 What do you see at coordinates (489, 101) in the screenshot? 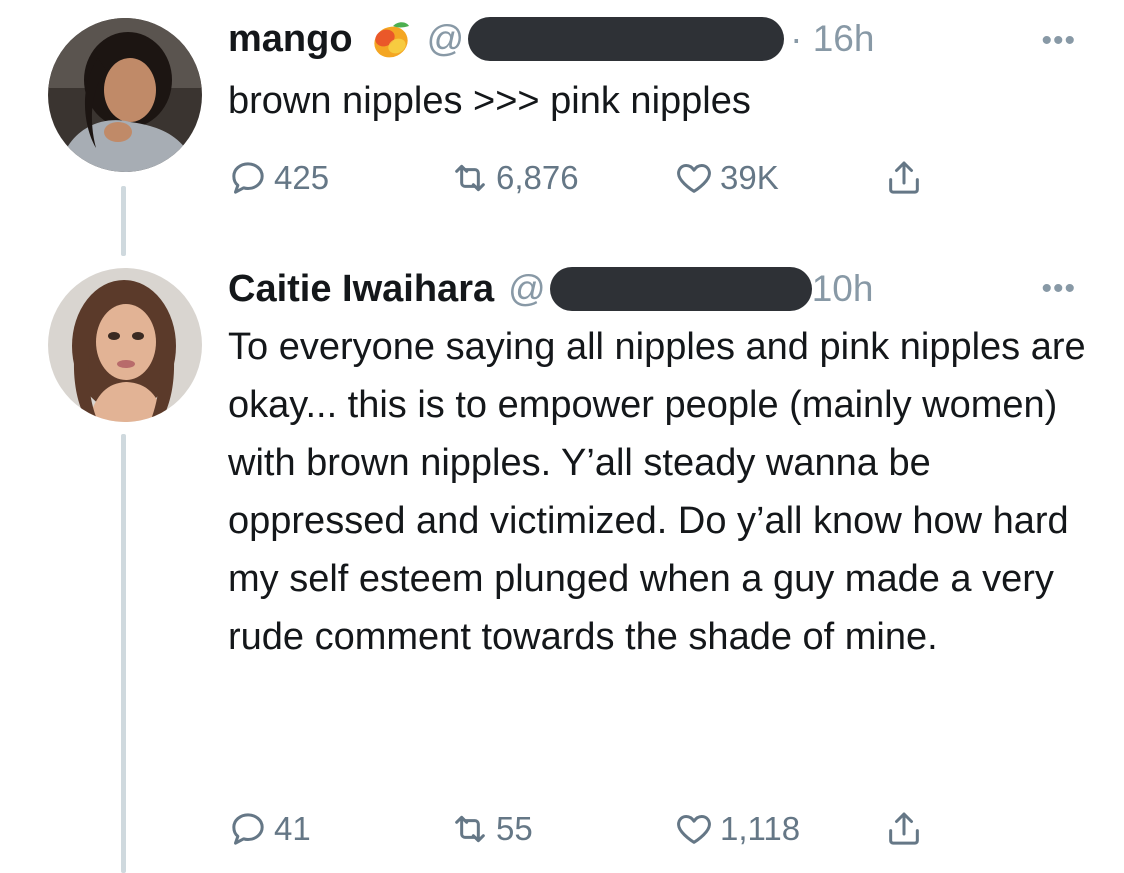
I see `tweet-text: brown nipples >>> pink nipples` at bounding box center [489, 101].